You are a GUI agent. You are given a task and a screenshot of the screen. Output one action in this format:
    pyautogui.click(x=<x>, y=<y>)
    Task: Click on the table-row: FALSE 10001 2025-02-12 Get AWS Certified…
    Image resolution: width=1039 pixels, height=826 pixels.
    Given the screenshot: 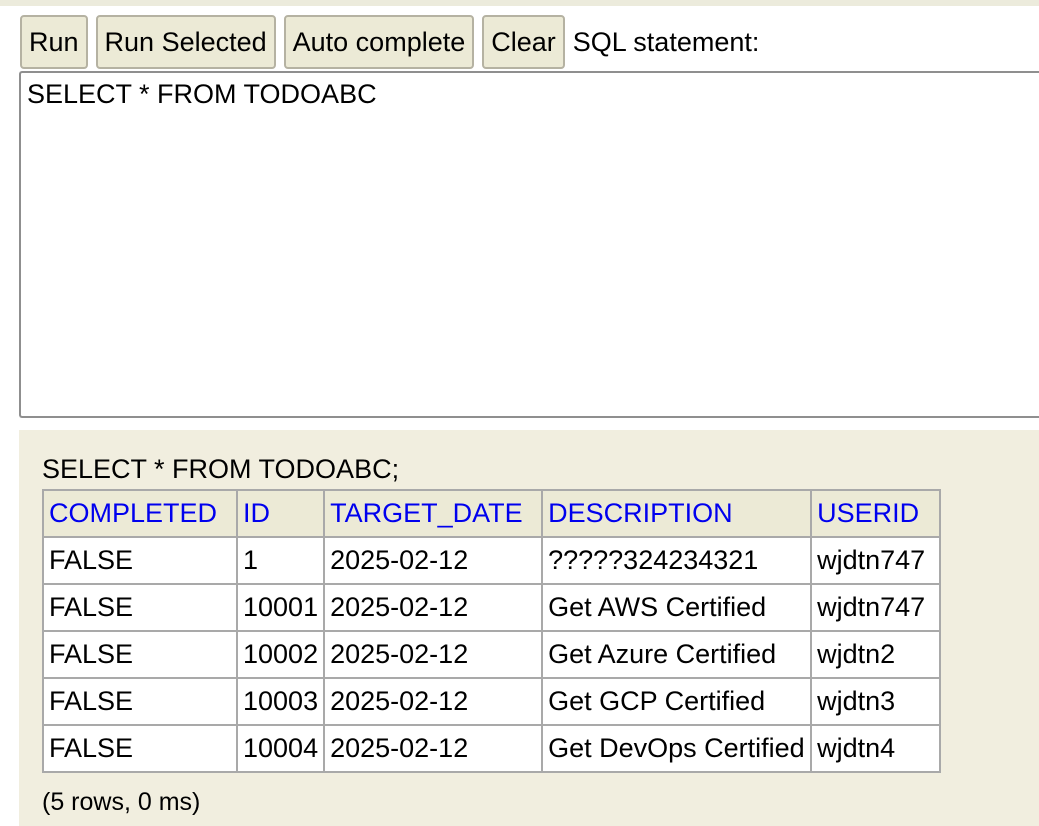 What is the action you would take?
    pyautogui.click(x=492, y=607)
    